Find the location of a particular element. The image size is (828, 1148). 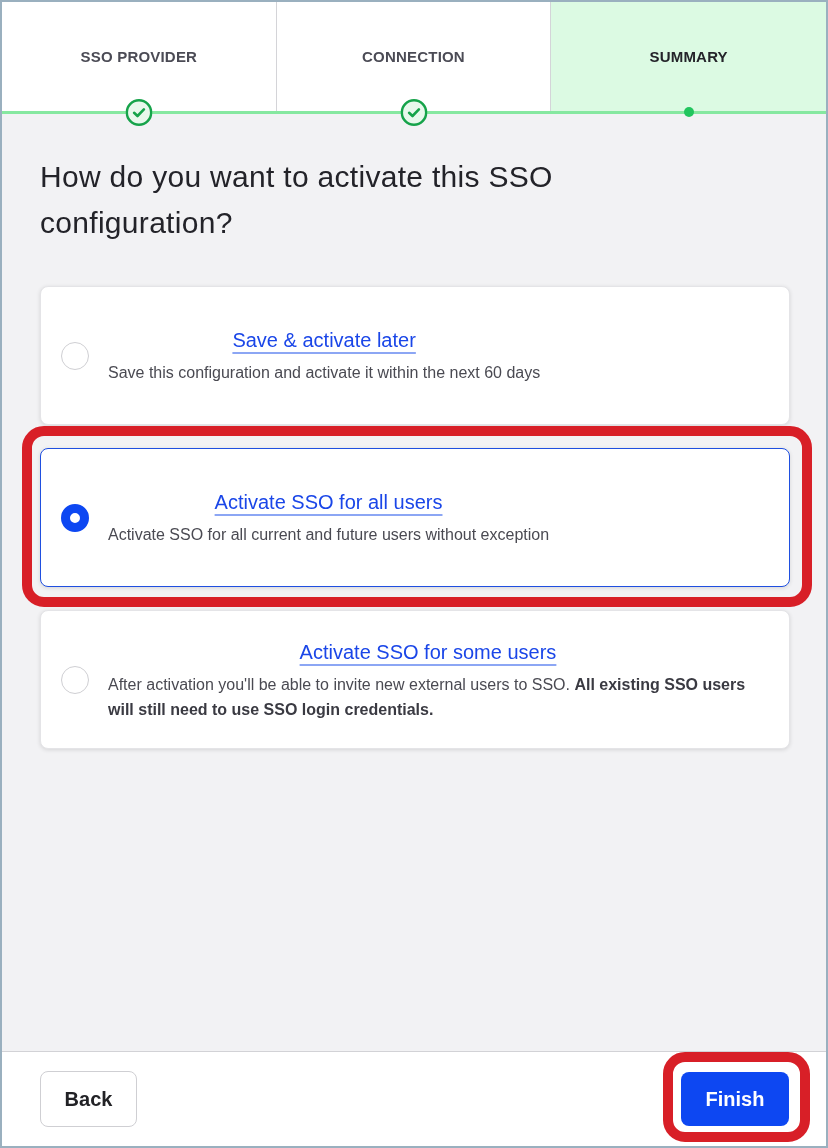

option-link: Activate SSO for all users is located at coordinates (328, 502).